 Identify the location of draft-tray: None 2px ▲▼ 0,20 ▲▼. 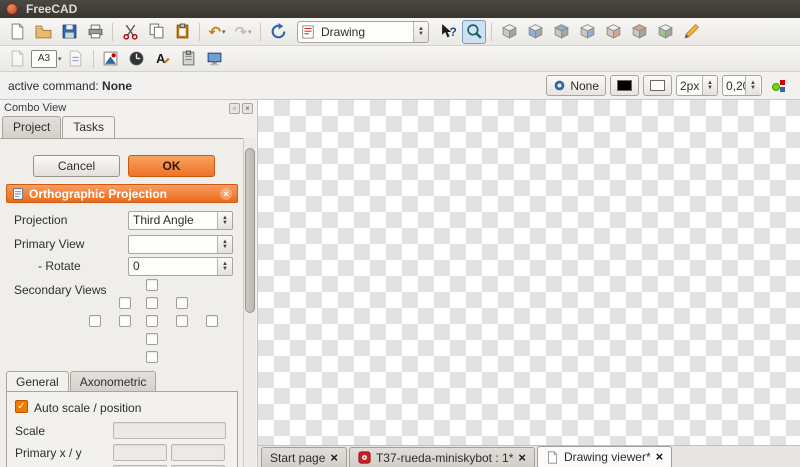
(669, 86).